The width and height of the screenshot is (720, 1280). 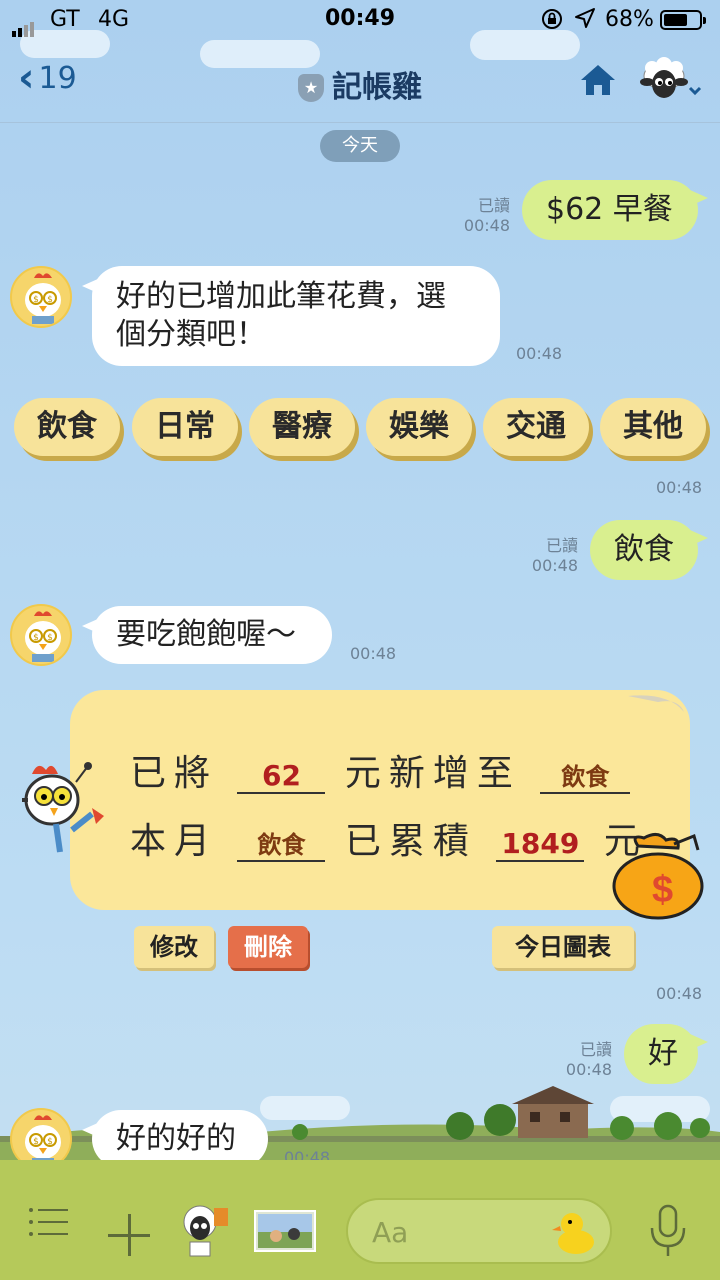 What do you see at coordinates (629, 19) in the screenshot?
I see `battery-percent: 68%` at bounding box center [629, 19].